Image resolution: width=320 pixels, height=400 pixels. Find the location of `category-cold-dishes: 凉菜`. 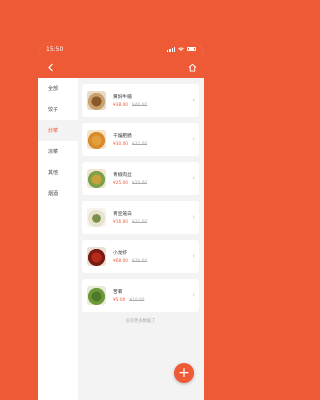

category-cold-dishes: 凉菜 is located at coordinates (58, 151).